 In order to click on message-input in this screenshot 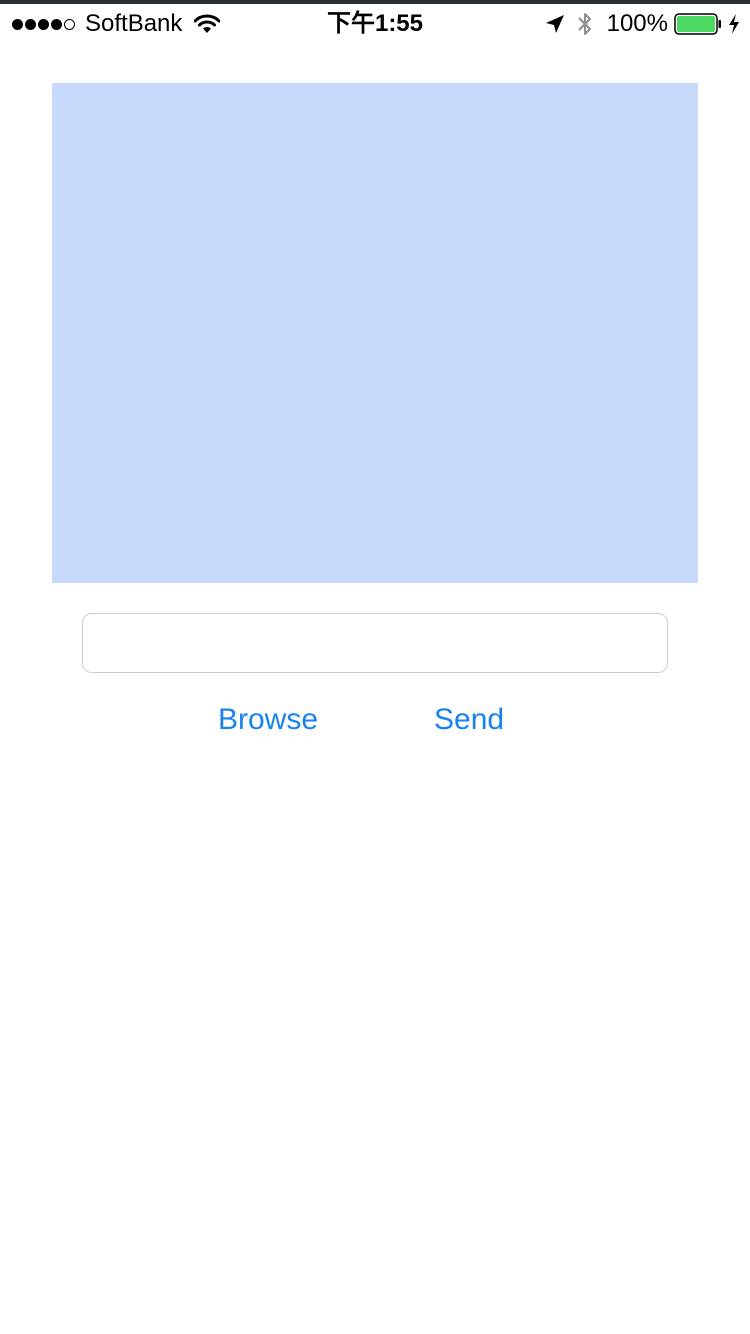, I will do `click(375, 643)`.